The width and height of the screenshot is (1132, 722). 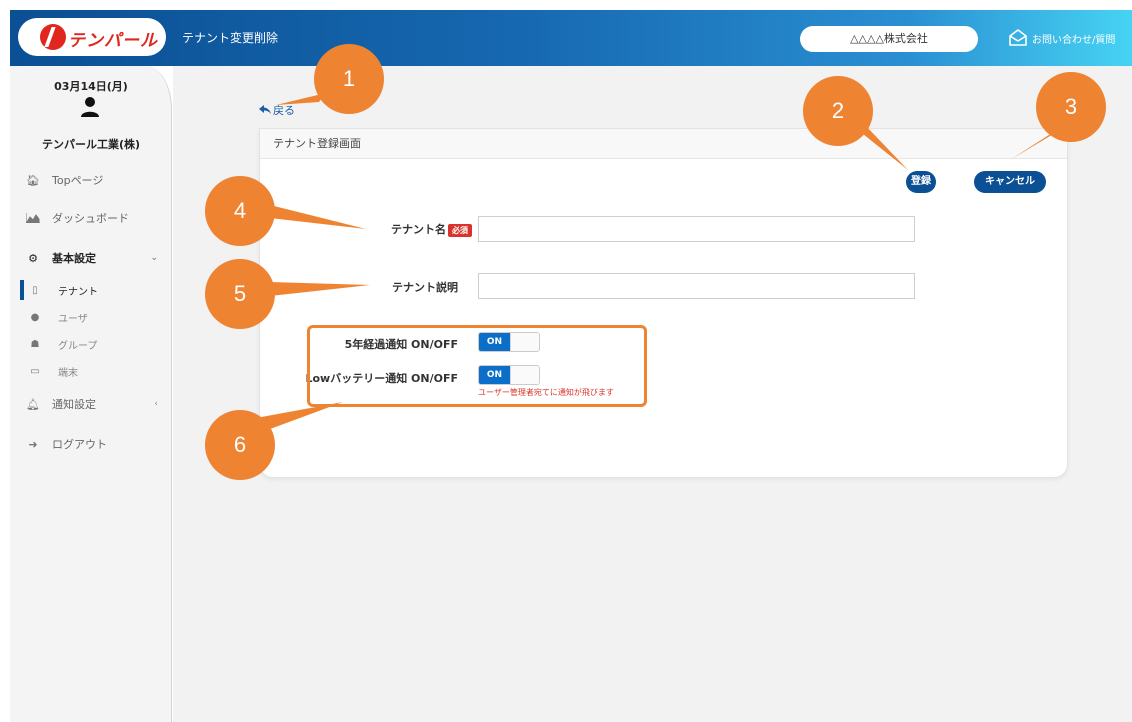 I want to click on sidebar-item-basic-settings: ⚙ 基本設定 ⌄, so click(x=91, y=258).